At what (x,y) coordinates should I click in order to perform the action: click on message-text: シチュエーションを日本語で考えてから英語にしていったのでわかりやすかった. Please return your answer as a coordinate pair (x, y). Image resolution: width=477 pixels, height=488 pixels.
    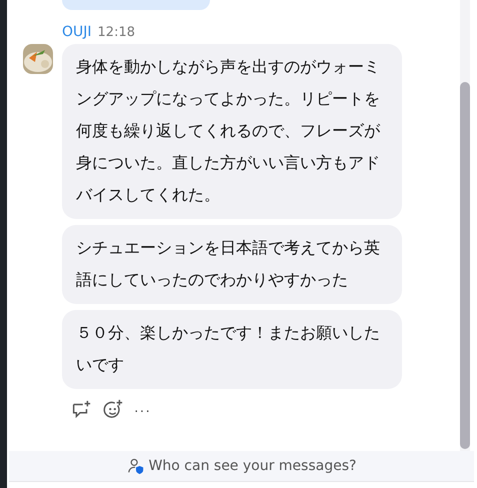
    Looking at the image, I should click on (228, 263).